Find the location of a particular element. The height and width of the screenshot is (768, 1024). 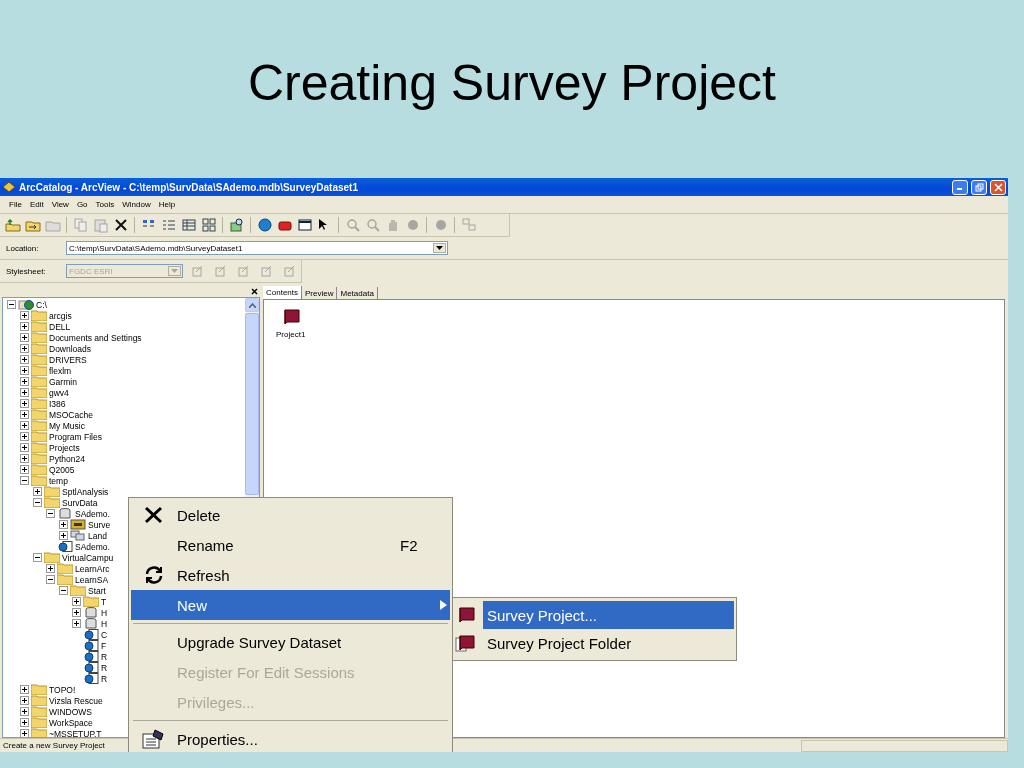

menu-item: Help is located at coordinates (167, 204).